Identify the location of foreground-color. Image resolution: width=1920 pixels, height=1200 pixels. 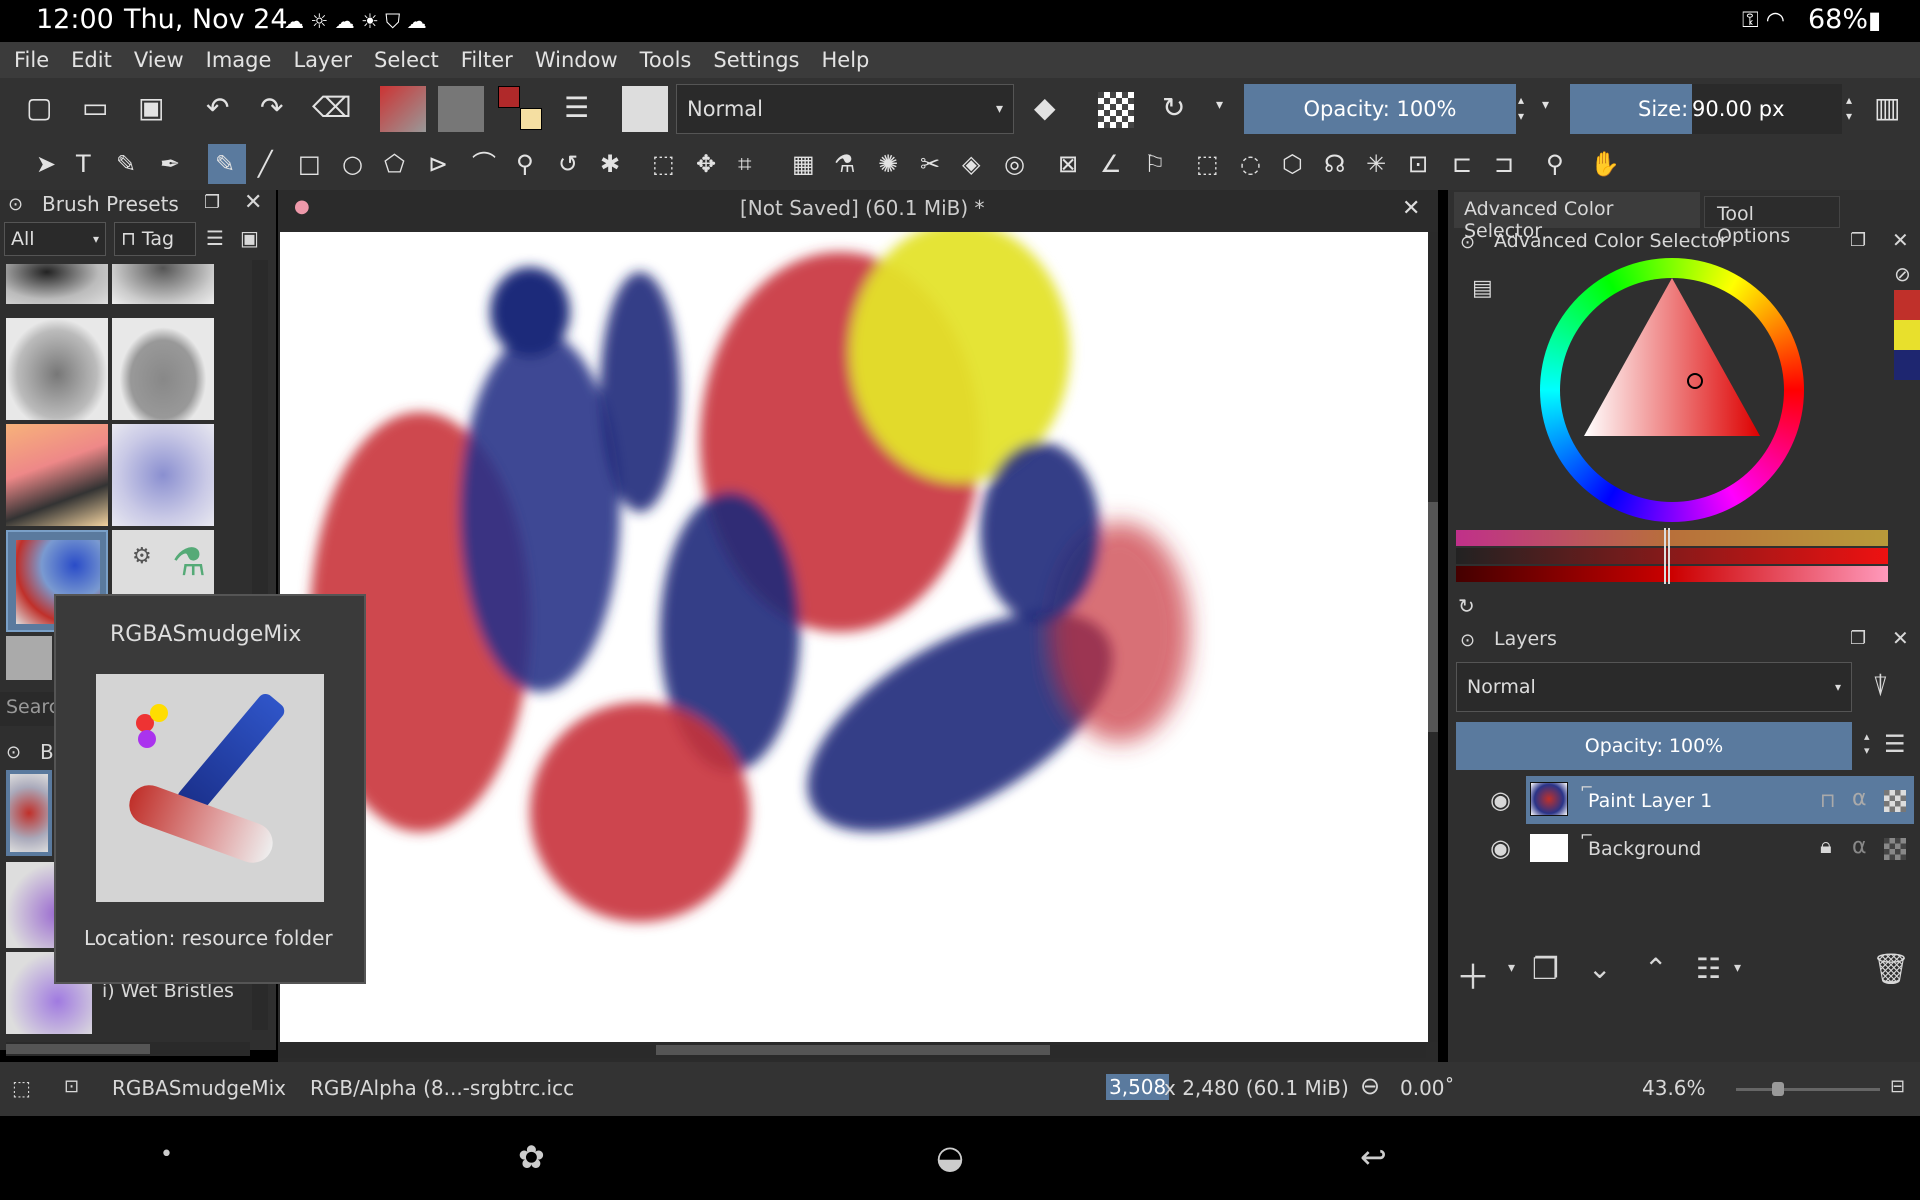
(509, 97).